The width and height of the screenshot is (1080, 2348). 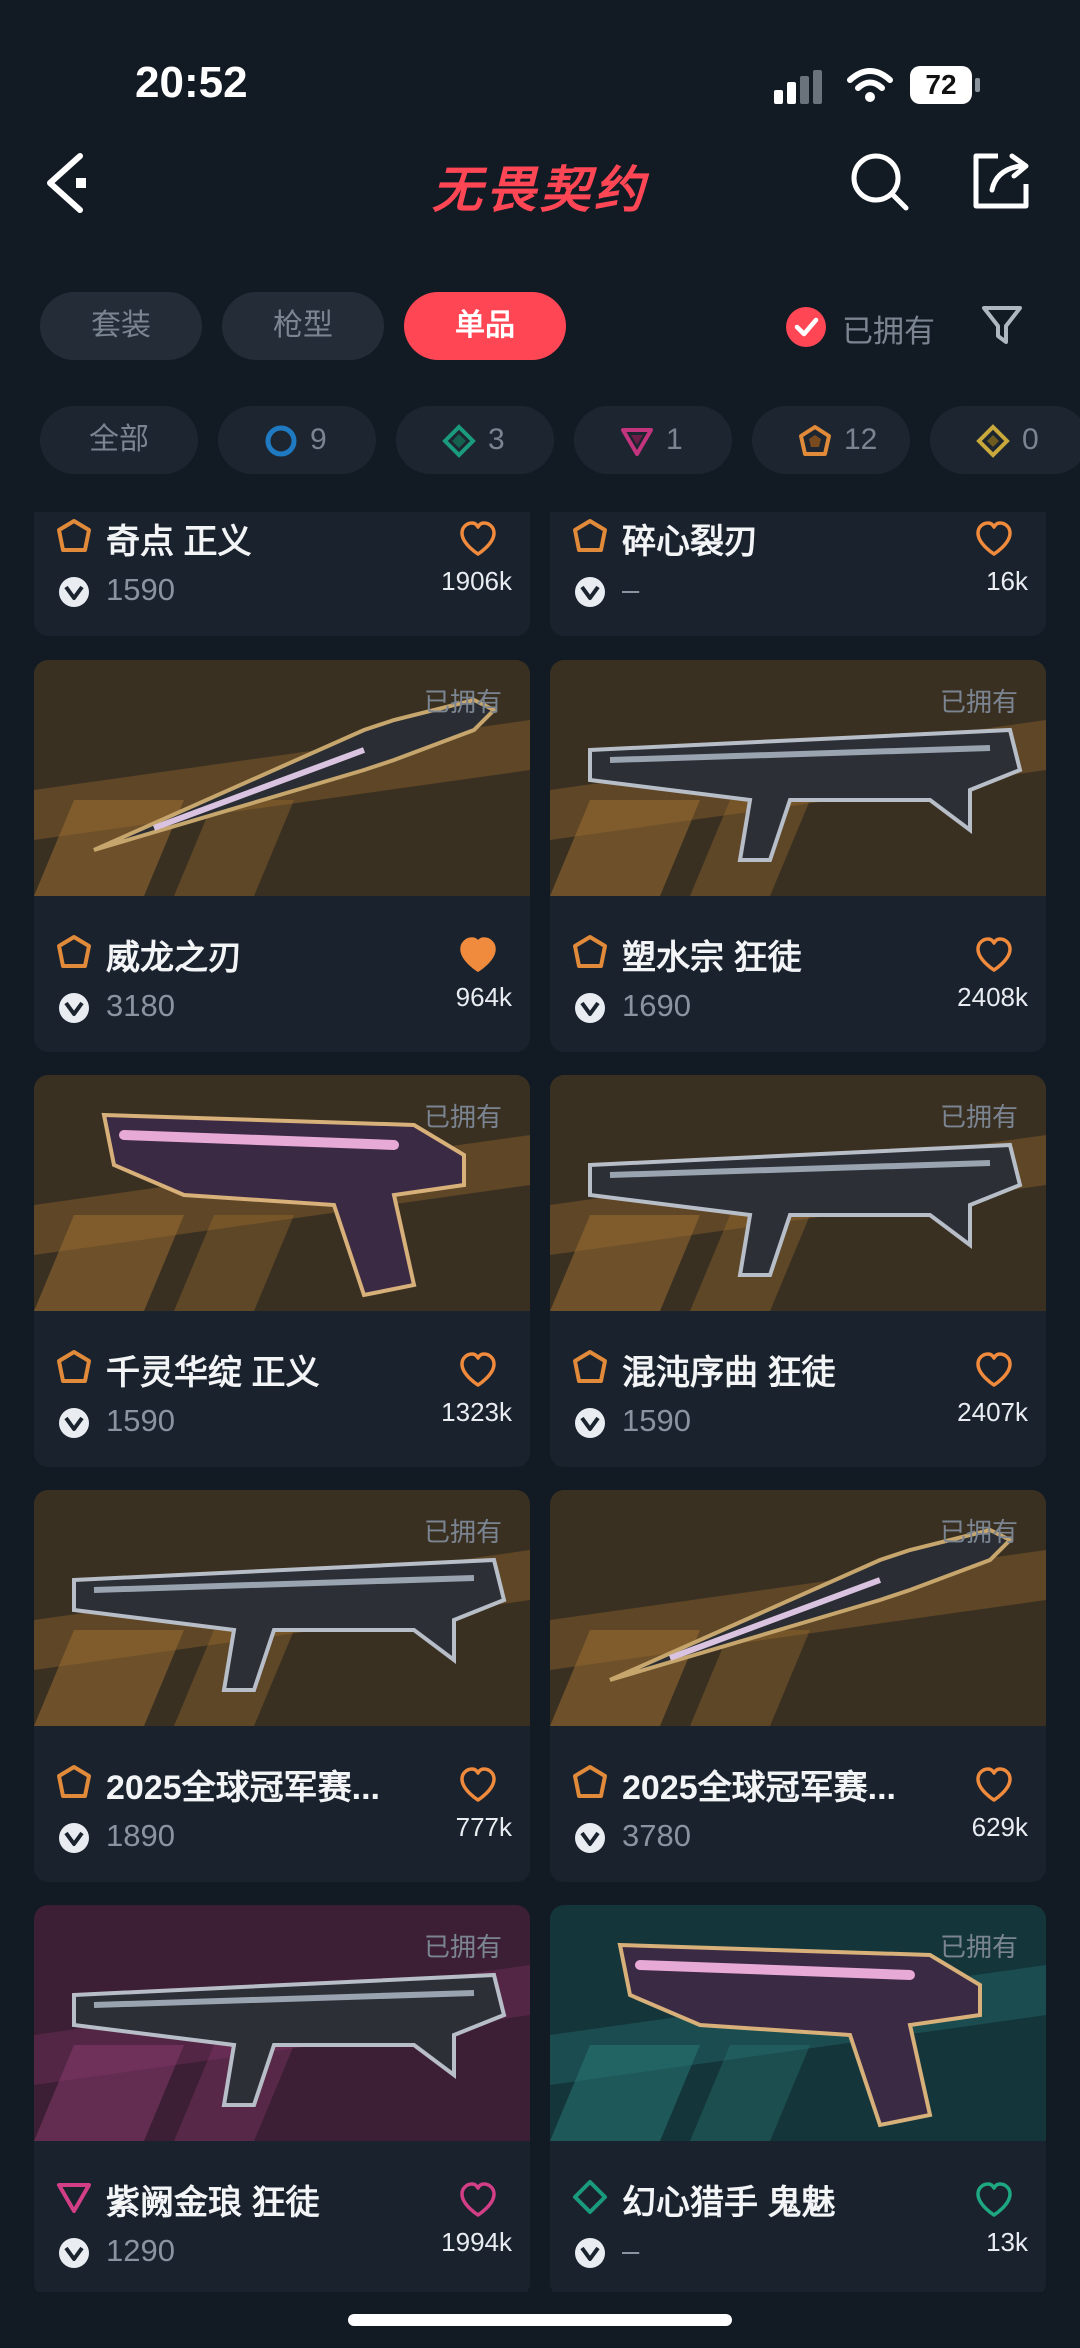 What do you see at coordinates (992, 997) in the screenshot?
I see `like-count: 2408k` at bounding box center [992, 997].